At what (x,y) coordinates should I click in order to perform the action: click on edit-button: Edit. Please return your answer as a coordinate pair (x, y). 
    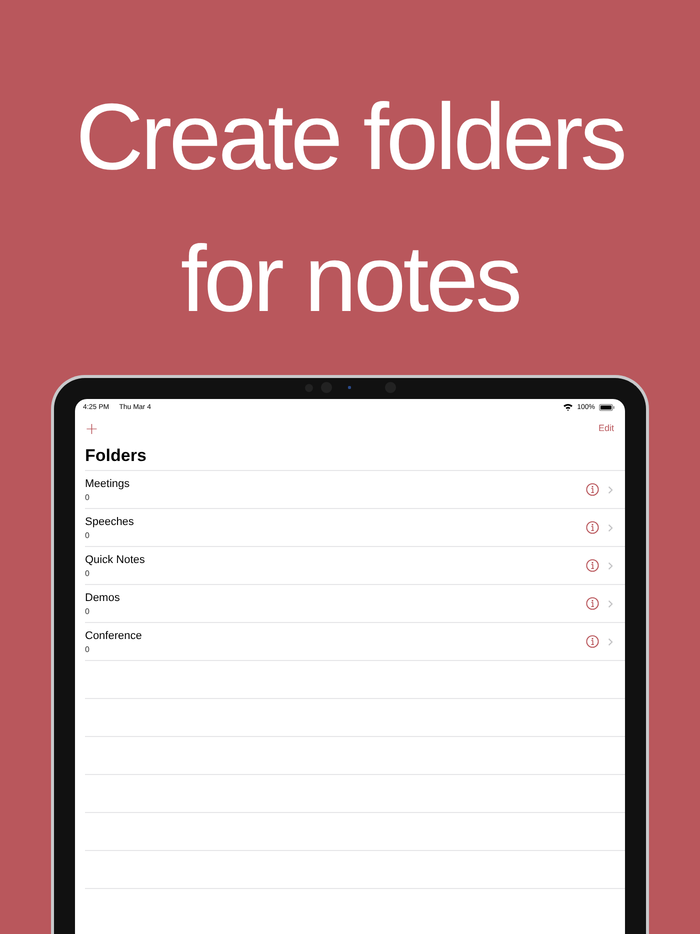
    Looking at the image, I should click on (606, 428).